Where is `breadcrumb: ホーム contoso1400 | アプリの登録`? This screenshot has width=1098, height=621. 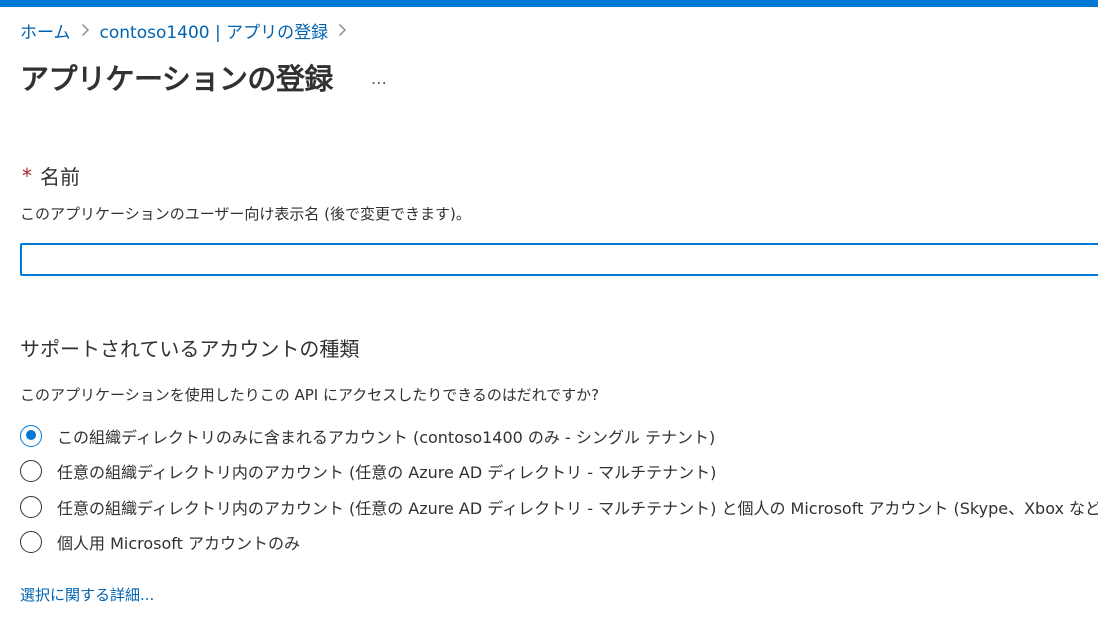
breadcrumb: ホーム contoso1400 | アプリの登録 is located at coordinates (188, 30).